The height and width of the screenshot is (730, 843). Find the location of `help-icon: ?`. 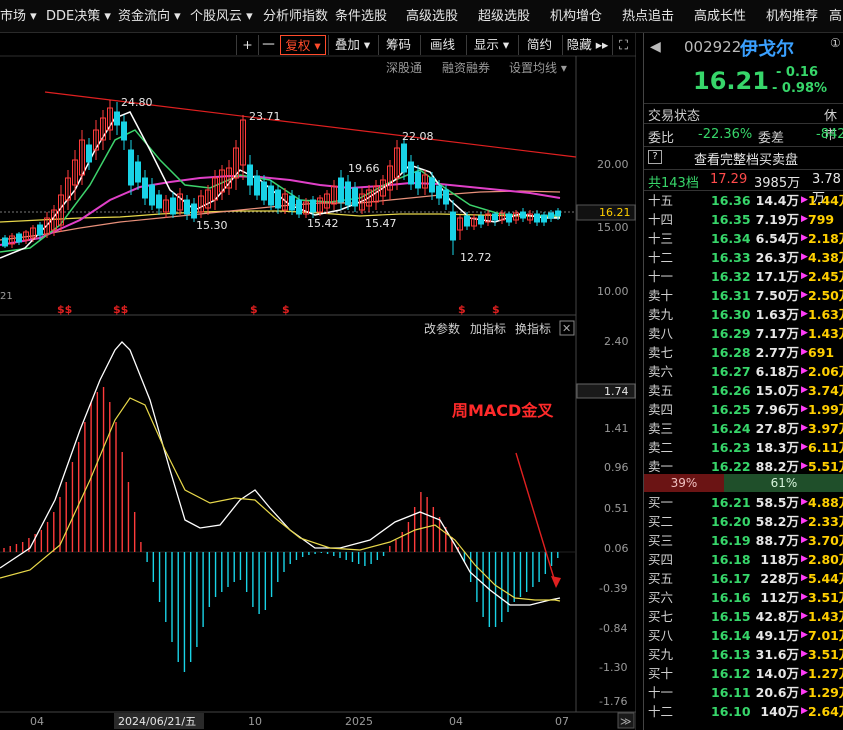

help-icon: ? is located at coordinates (655, 157).